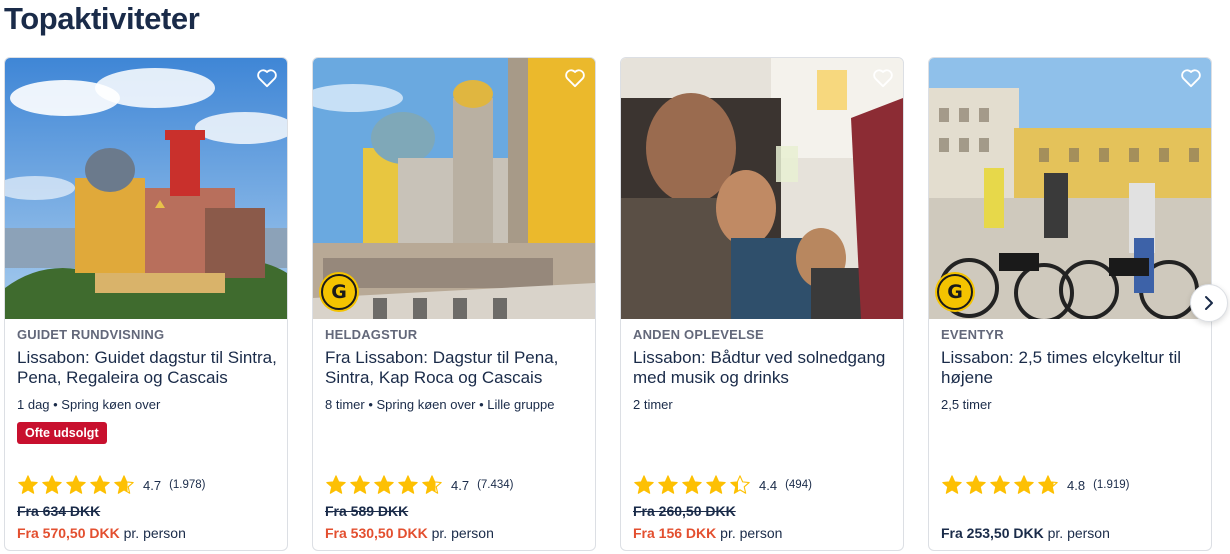 The image size is (1230, 554). I want to click on rating-count: (7.434), so click(495, 485).